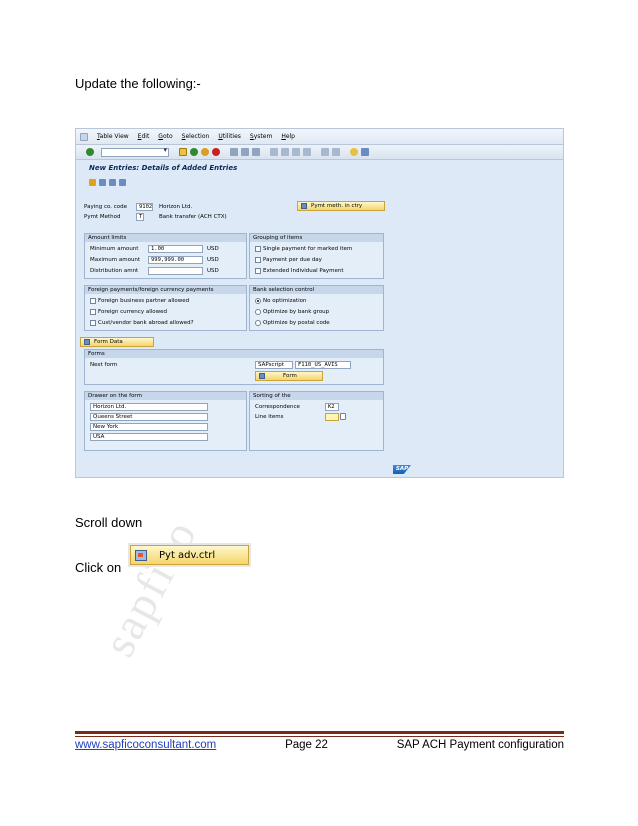 The height and width of the screenshot is (826, 638). Describe the element at coordinates (216, 152) in the screenshot. I see `cancel-icon` at that location.